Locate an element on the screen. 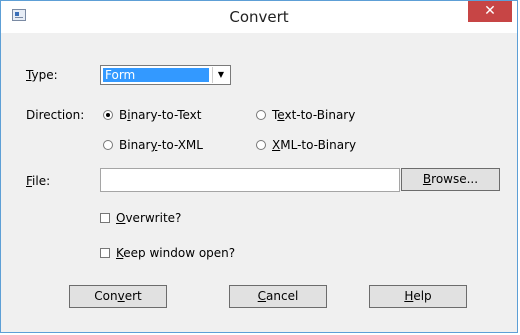 The height and width of the screenshot is (335, 520). type-label: Type: is located at coordinates (42, 75).